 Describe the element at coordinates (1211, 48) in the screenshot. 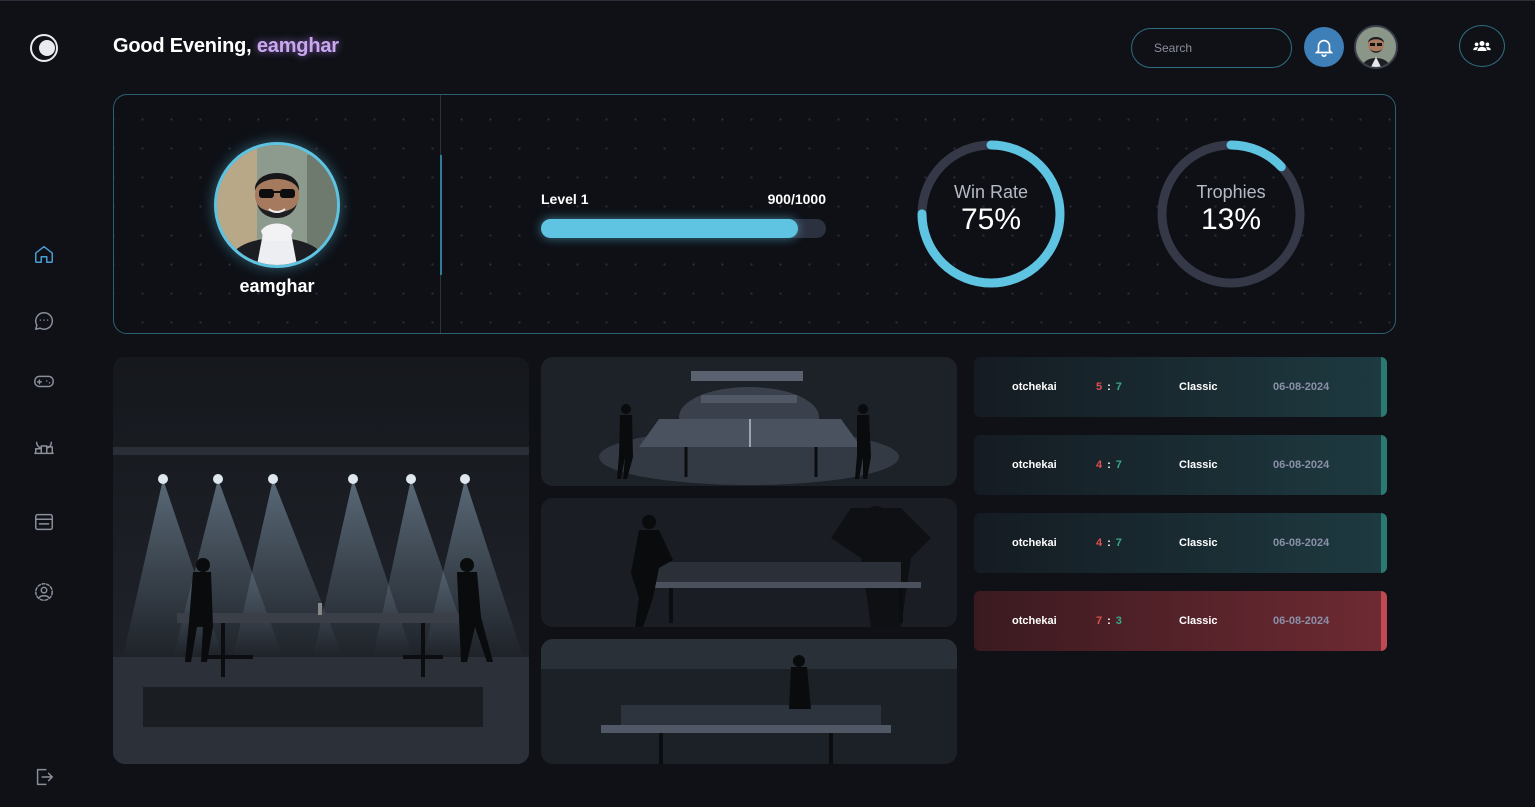

I see `search-input` at that location.